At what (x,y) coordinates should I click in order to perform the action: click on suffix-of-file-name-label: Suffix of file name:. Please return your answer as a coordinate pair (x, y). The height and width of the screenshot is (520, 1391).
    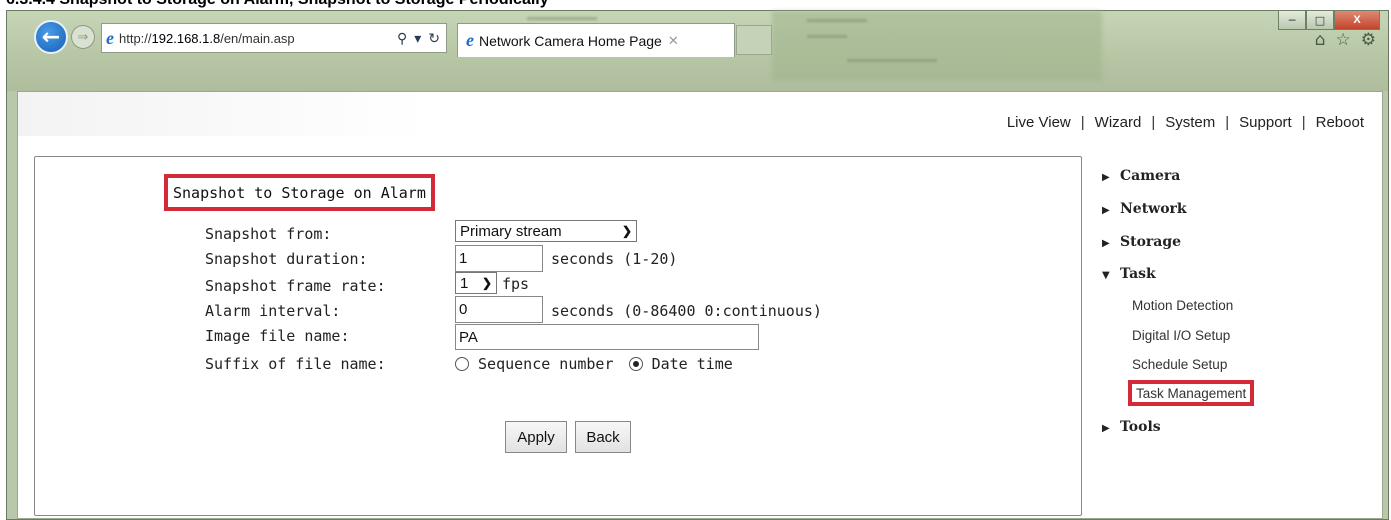
    Looking at the image, I should click on (295, 364).